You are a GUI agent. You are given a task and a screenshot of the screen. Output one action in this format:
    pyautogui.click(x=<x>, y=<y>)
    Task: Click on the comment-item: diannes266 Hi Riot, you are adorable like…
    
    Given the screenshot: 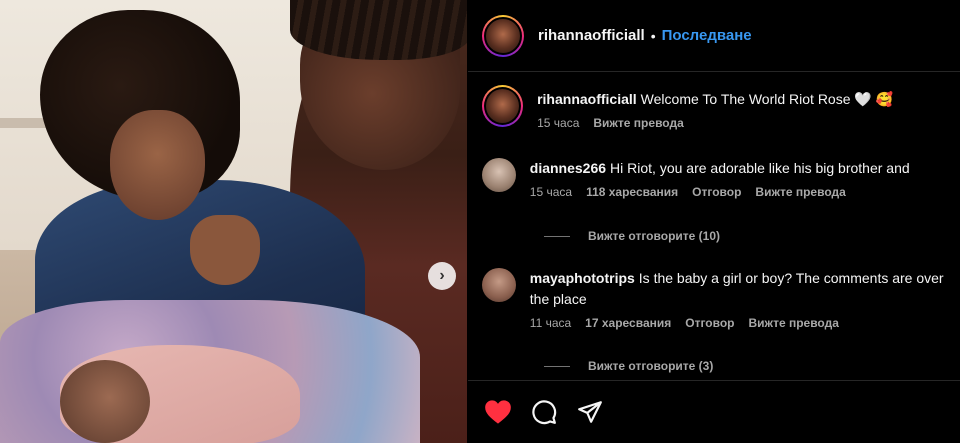 What is the action you would take?
    pyautogui.click(x=717, y=178)
    